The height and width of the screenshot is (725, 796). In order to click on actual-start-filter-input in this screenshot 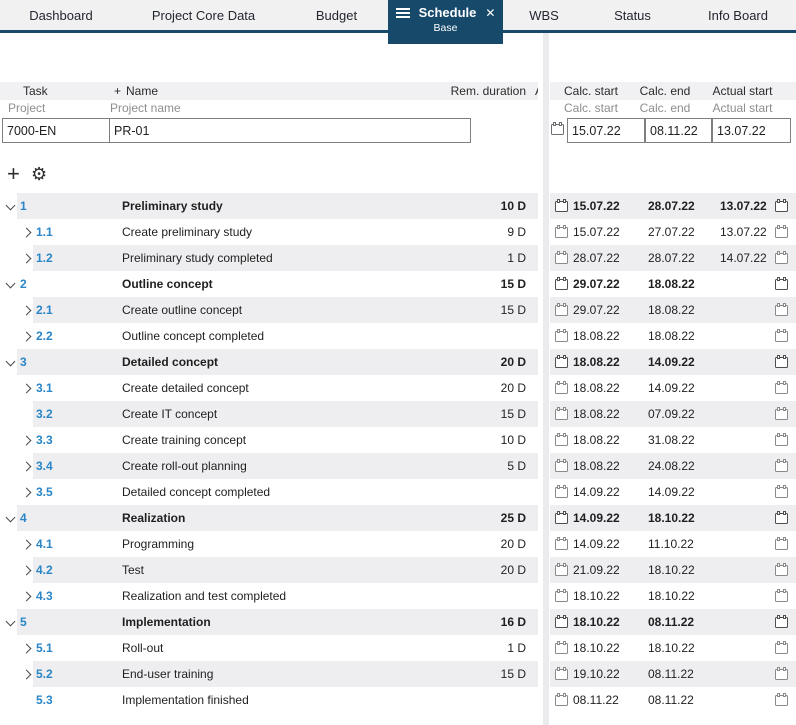, I will do `click(751, 130)`.